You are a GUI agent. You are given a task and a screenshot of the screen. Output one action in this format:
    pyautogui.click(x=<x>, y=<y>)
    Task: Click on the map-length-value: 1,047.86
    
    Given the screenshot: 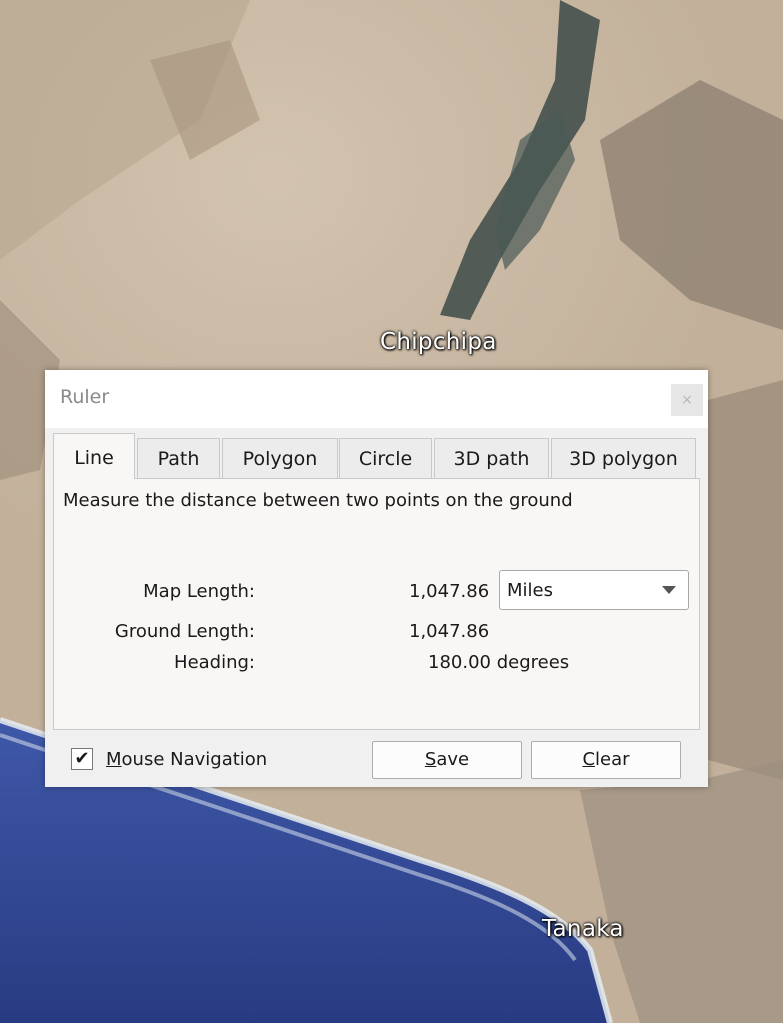 What is the action you would take?
    pyautogui.click(x=449, y=591)
    